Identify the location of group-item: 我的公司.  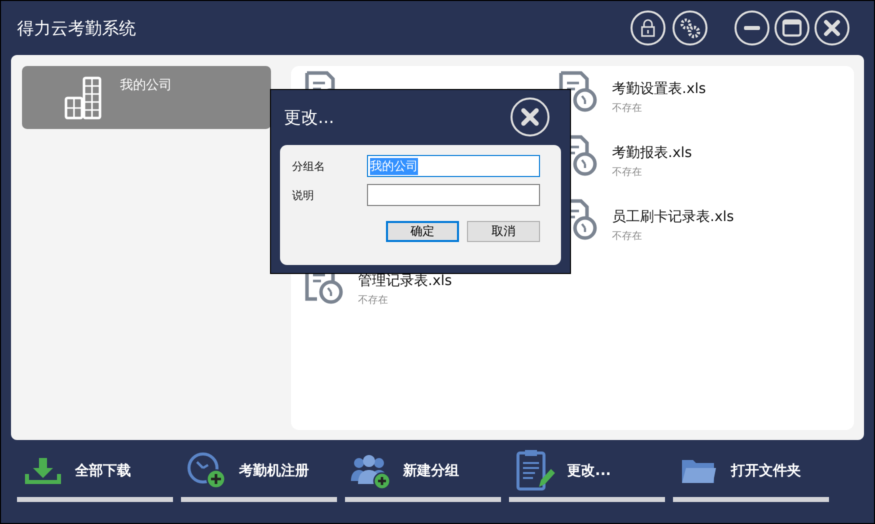
(146, 97).